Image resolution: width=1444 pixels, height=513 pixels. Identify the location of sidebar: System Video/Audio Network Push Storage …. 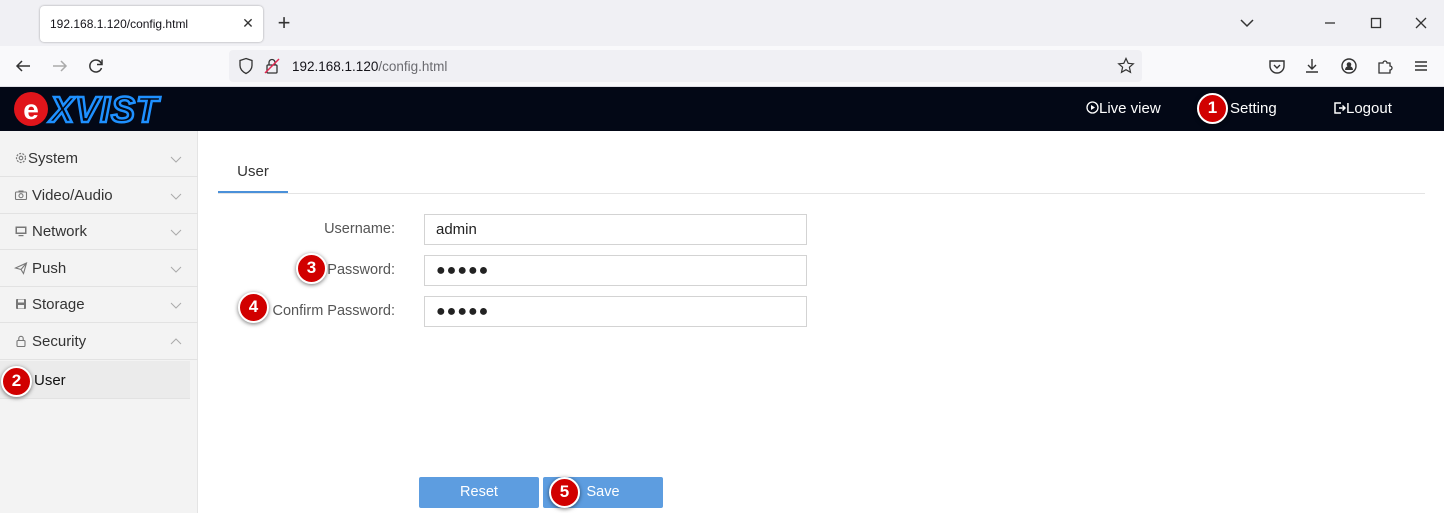
(99, 322).